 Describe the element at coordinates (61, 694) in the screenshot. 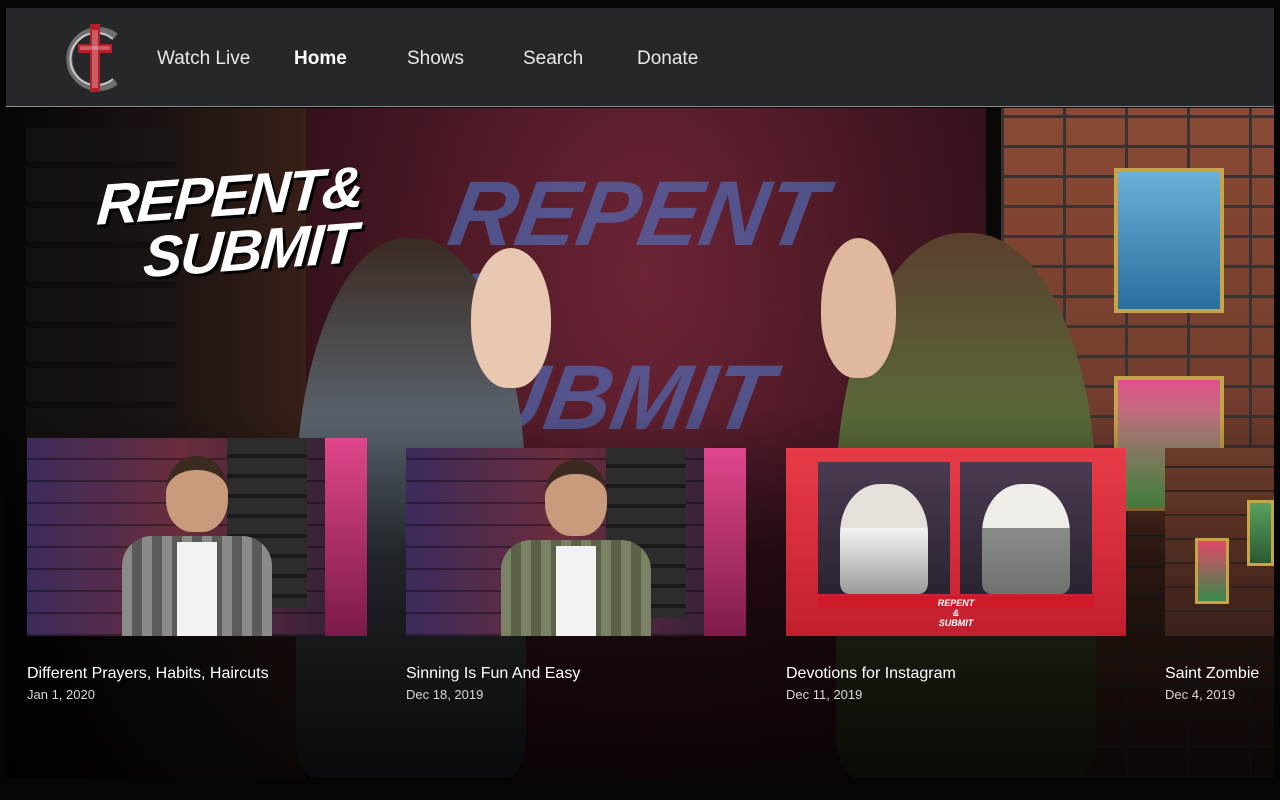

I see `episode-date: Jan 1, 2020` at that location.